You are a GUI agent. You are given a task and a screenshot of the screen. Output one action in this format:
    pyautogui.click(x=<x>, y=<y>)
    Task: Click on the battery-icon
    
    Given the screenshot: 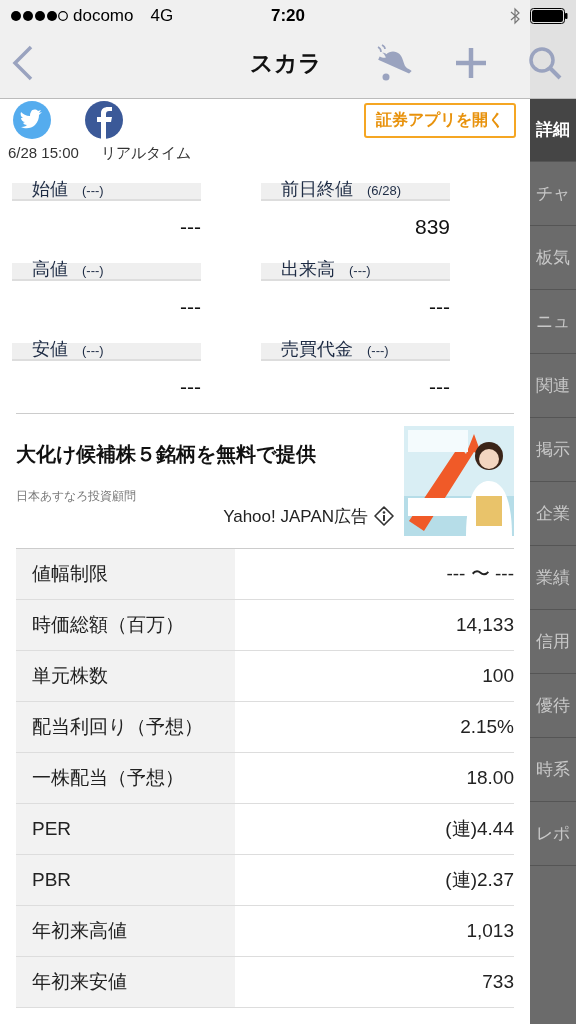 What is the action you would take?
    pyautogui.click(x=549, y=16)
    